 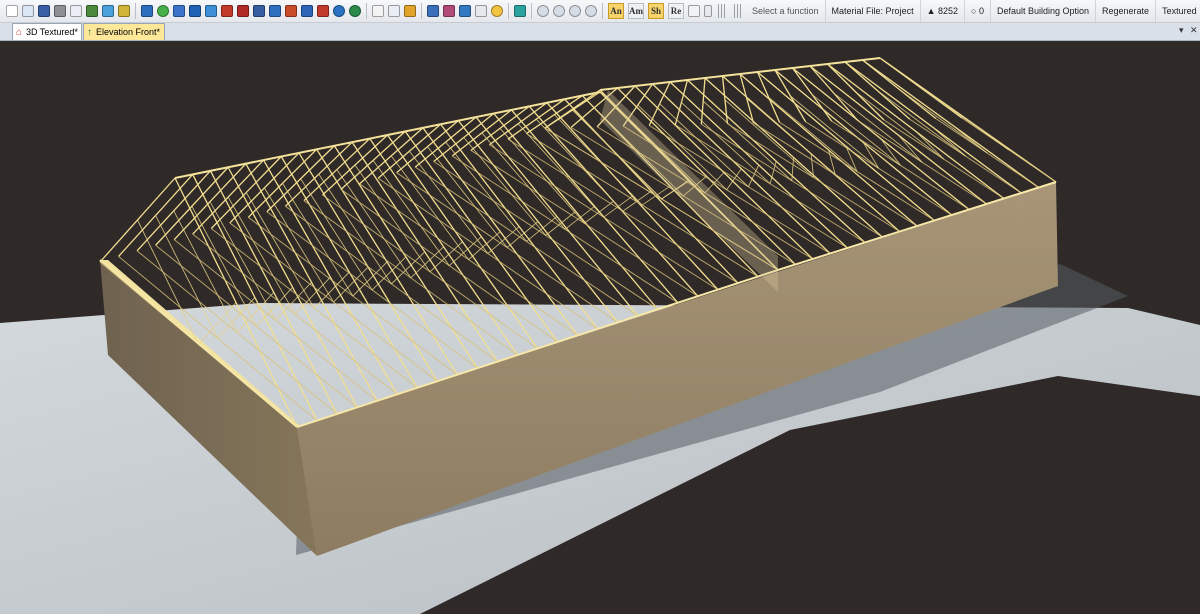 What do you see at coordinates (465, 11) in the screenshot?
I see `transfer-icon` at bounding box center [465, 11].